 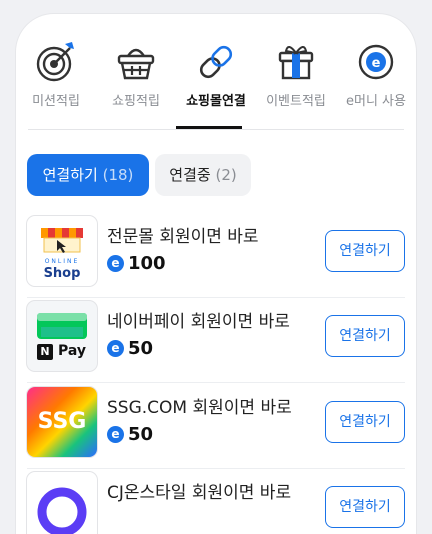 I want to click on mall-logo: N Pay, so click(x=62, y=336).